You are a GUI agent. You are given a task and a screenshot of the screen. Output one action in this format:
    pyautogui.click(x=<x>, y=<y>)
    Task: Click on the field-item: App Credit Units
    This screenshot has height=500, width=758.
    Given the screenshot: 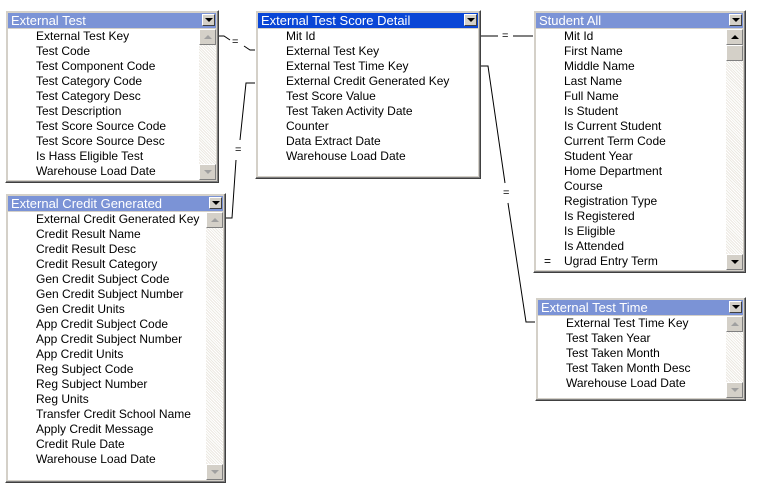 What is the action you would take?
    pyautogui.click(x=106, y=354)
    